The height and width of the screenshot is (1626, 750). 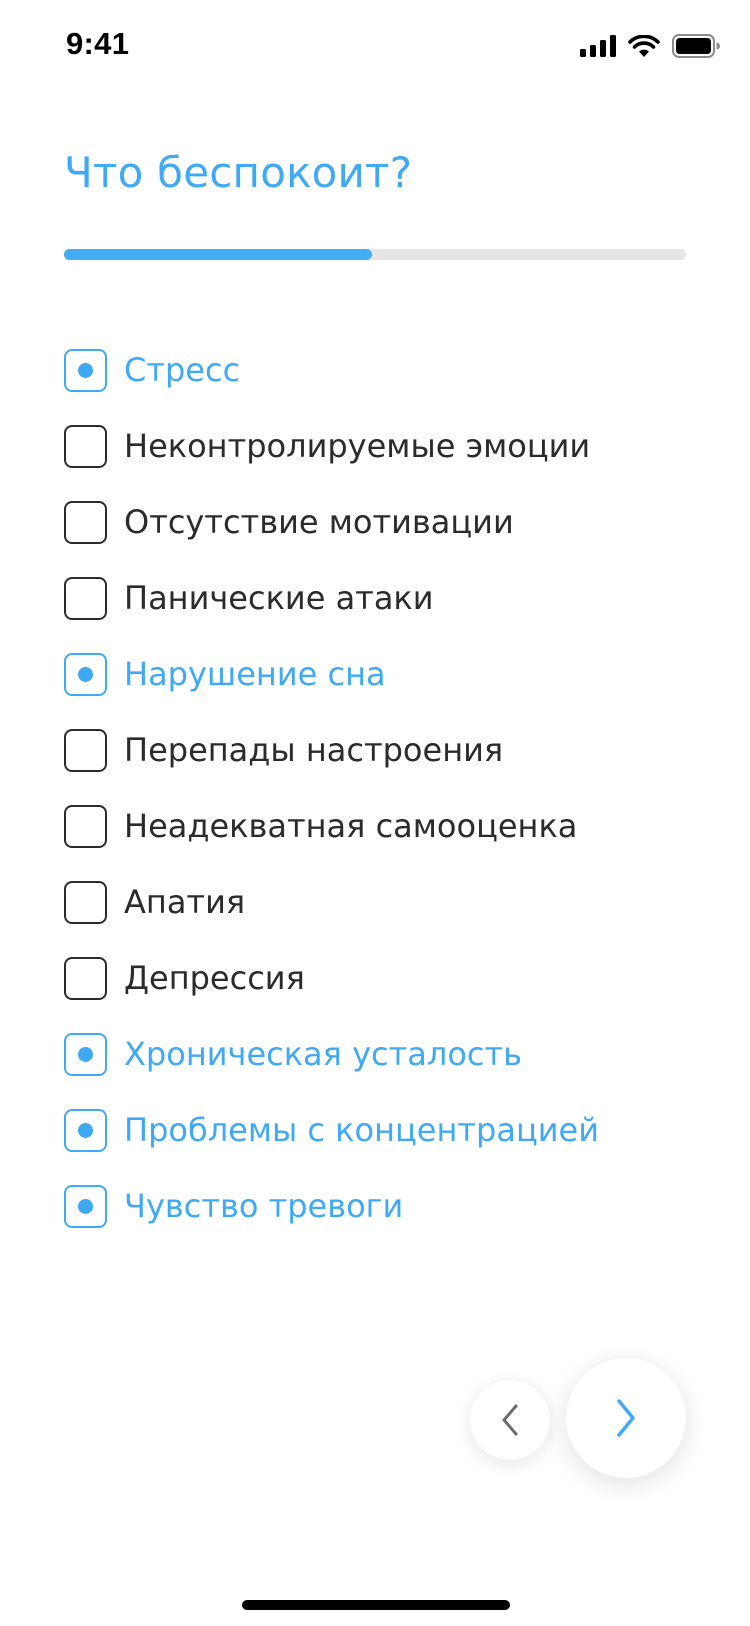 What do you see at coordinates (351, 826) in the screenshot?
I see `option-label: Неадекватная самооценка` at bounding box center [351, 826].